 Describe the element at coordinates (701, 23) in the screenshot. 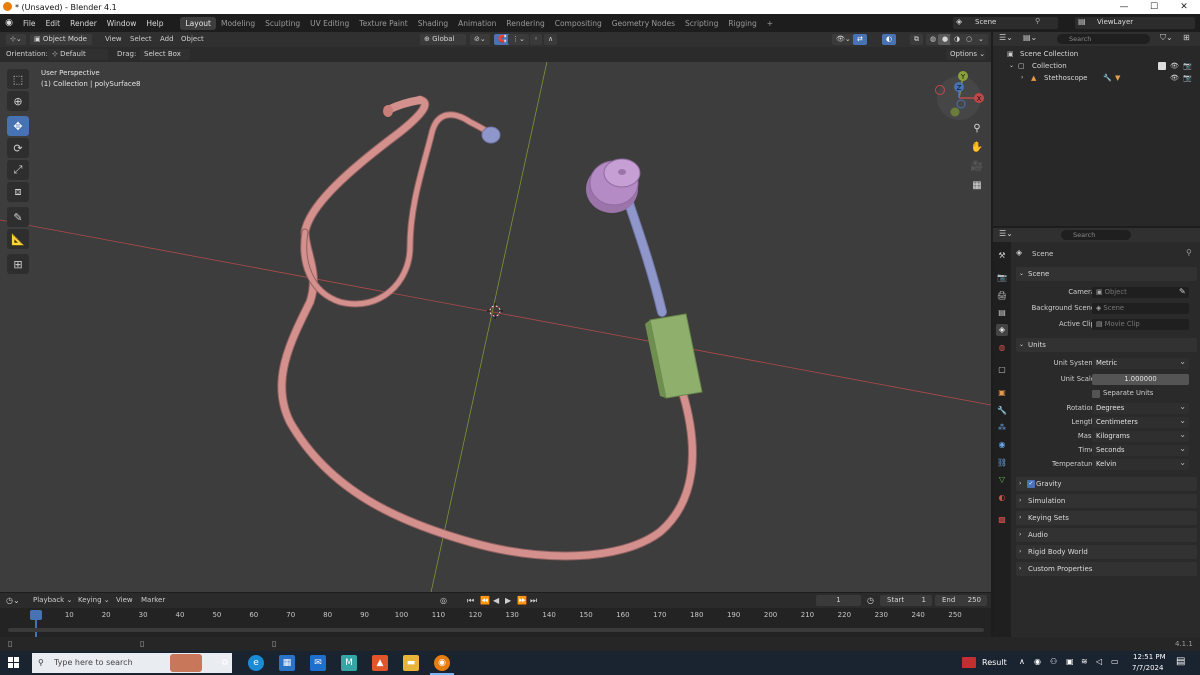

I see `tab-scripting: Scripting` at that location.